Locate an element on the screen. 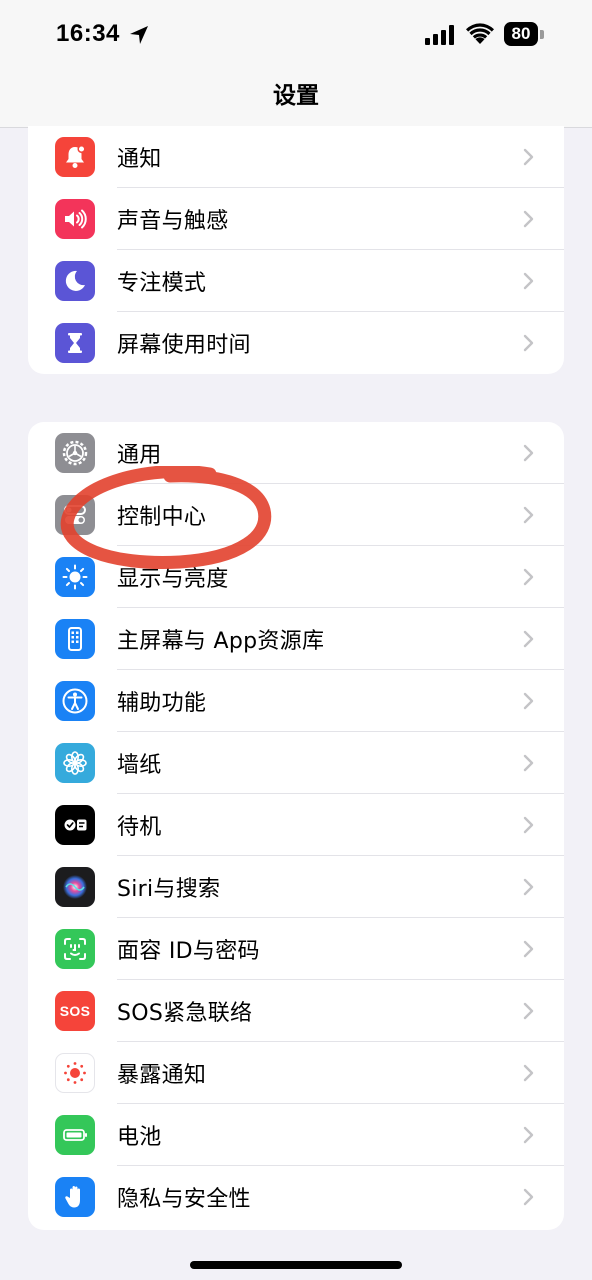 The height and width of the screenshot is (1280, 592). settings-row-label: 屏幕使用时间 is located at coordinates (184, 345).